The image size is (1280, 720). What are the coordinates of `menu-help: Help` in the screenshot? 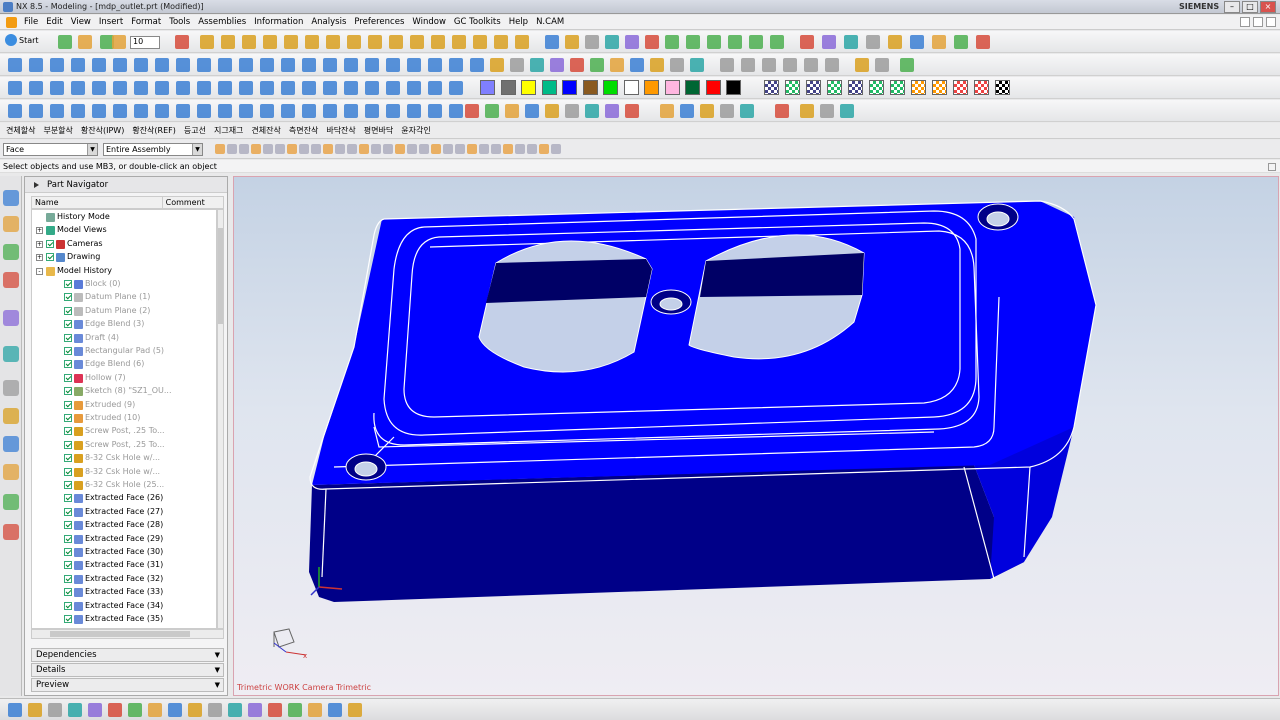 It's located at (518, 22).